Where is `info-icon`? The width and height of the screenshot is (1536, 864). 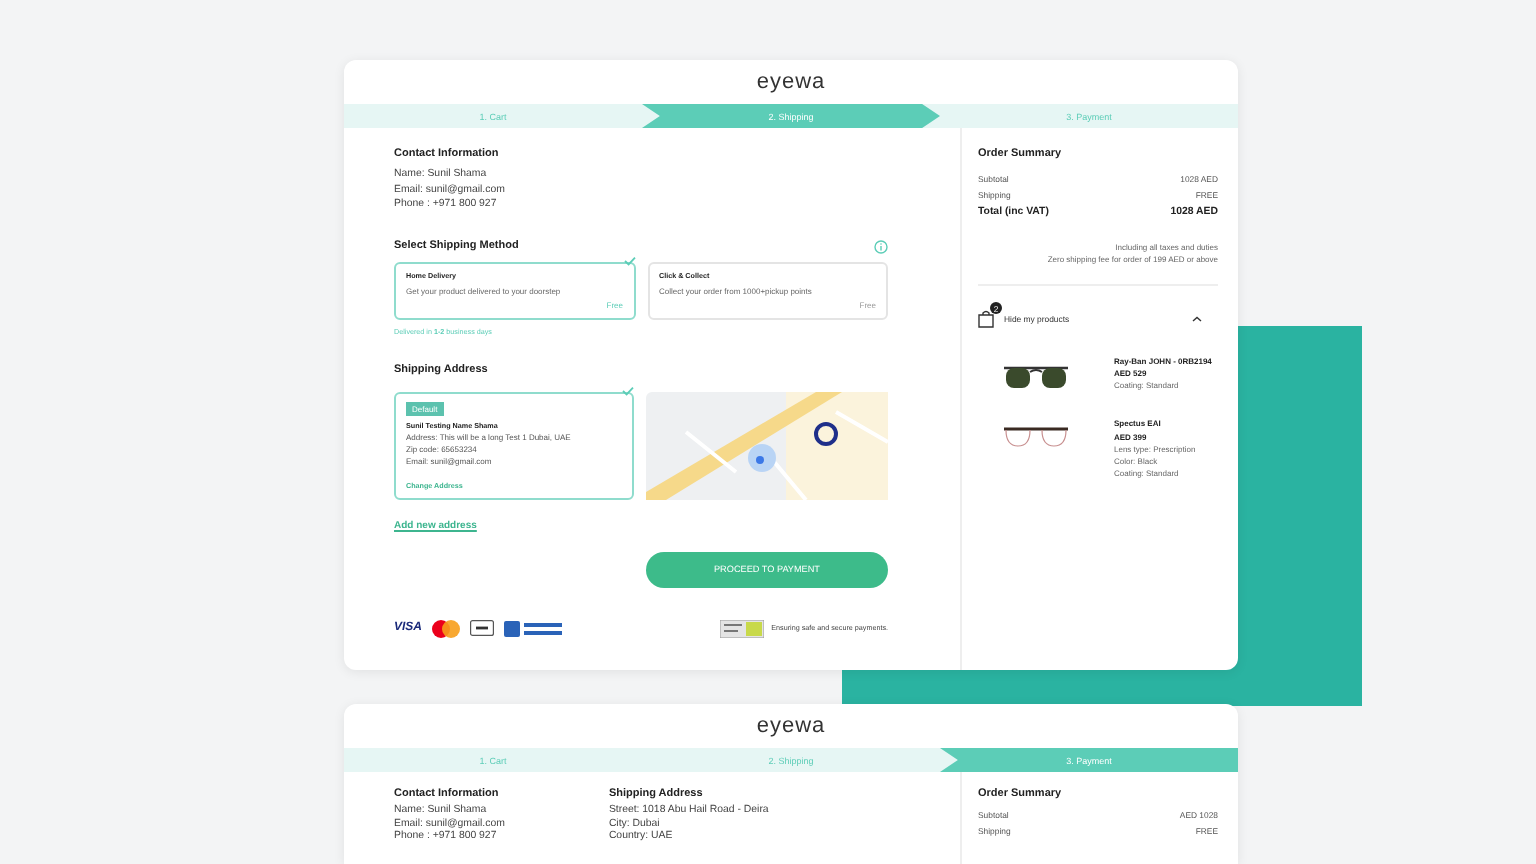 info-icon is located at coordinates (881, 246).